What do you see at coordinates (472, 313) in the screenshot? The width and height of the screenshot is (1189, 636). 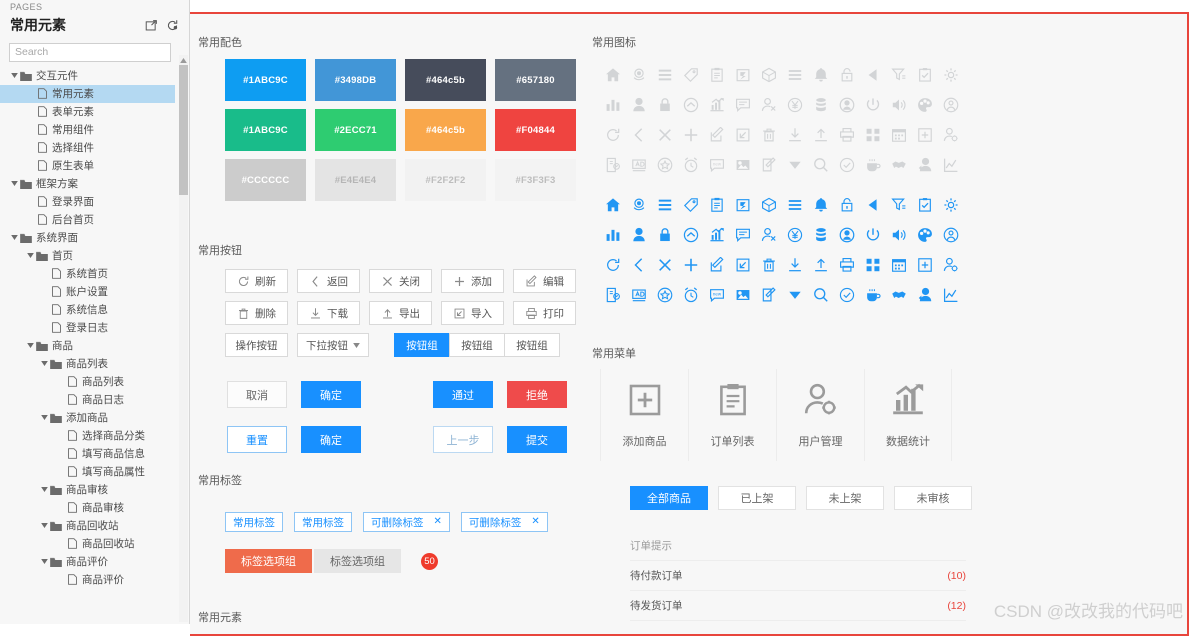 I see `导入-button: 导入` at bounding box center [472, 313].